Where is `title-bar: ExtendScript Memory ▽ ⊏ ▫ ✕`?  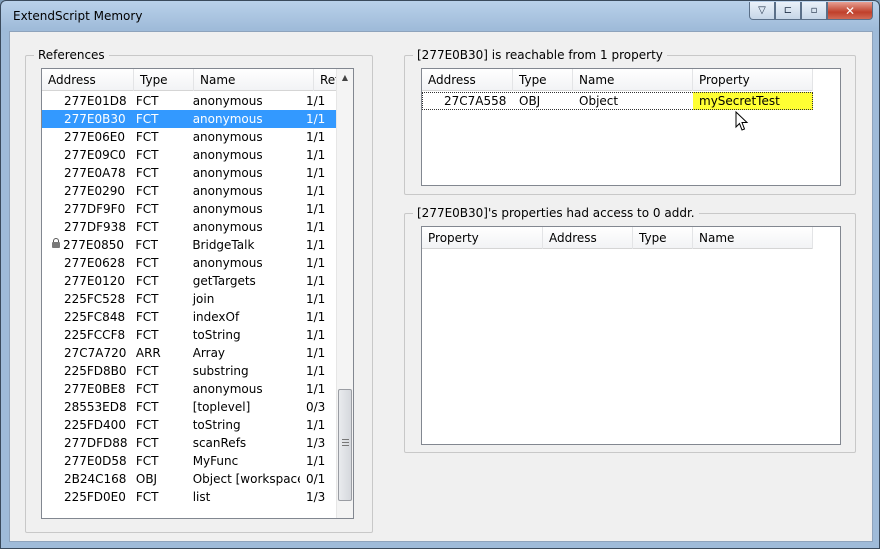 title-bar: ExtendScript Memory ▽ ⊏ ▫ ✕ is located at coordinates (440, 16).